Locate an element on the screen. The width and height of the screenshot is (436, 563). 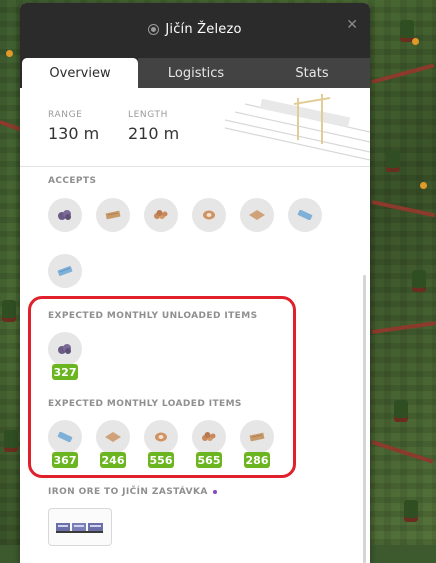
panel-header: Jičín Železo ✕ is located at coordinates (195, 30).